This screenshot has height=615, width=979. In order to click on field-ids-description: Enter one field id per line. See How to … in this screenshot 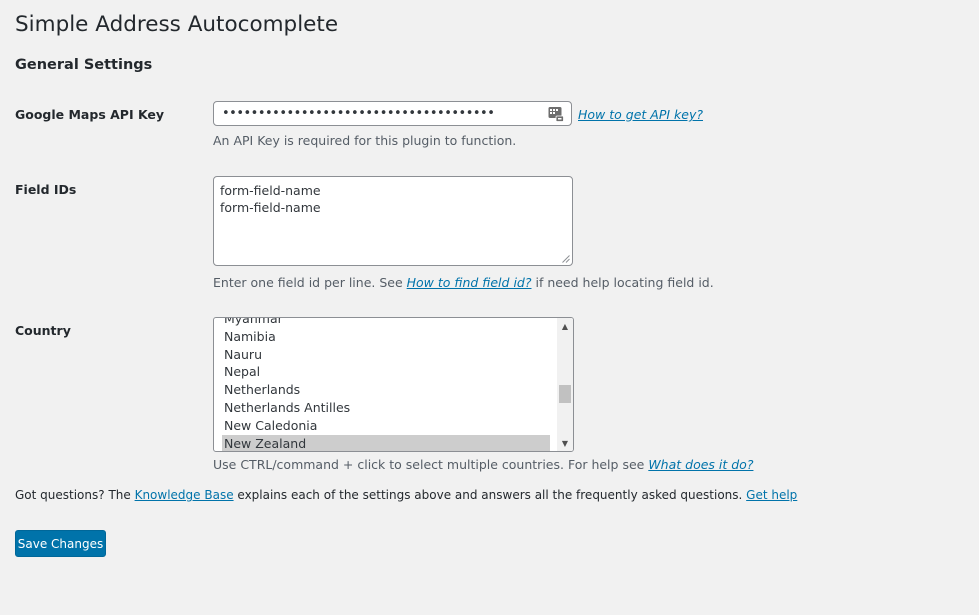, I will do `click(463, 282)`.